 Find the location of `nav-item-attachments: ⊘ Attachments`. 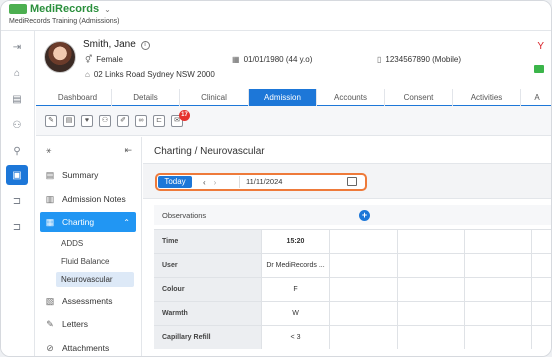

nav-item-attachments: ⊘ Attachments is located at coordinates (90, 347).